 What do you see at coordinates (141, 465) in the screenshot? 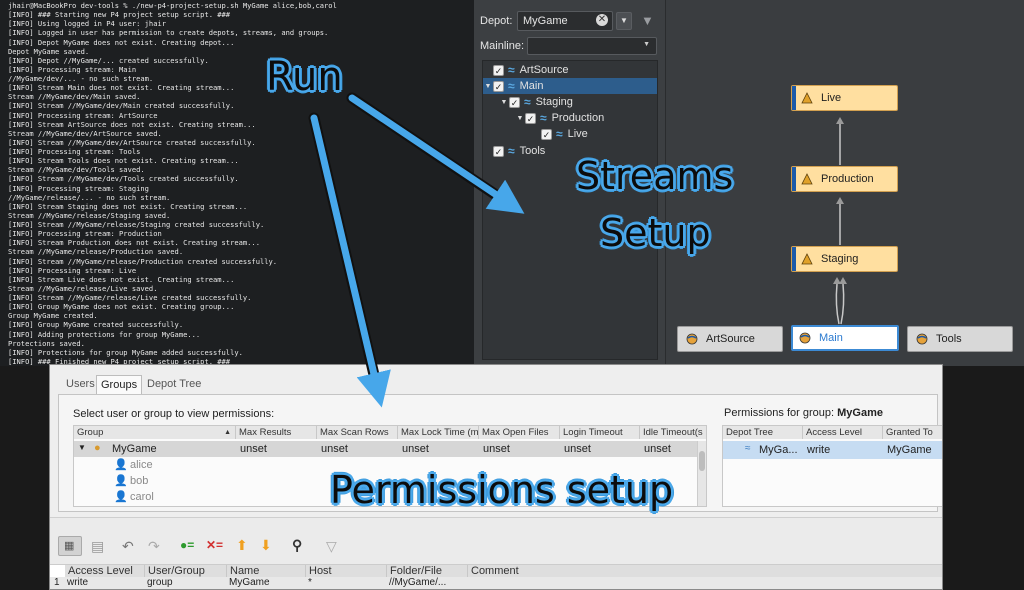
I see `member-name: alice` at bounding box center [141, 465].